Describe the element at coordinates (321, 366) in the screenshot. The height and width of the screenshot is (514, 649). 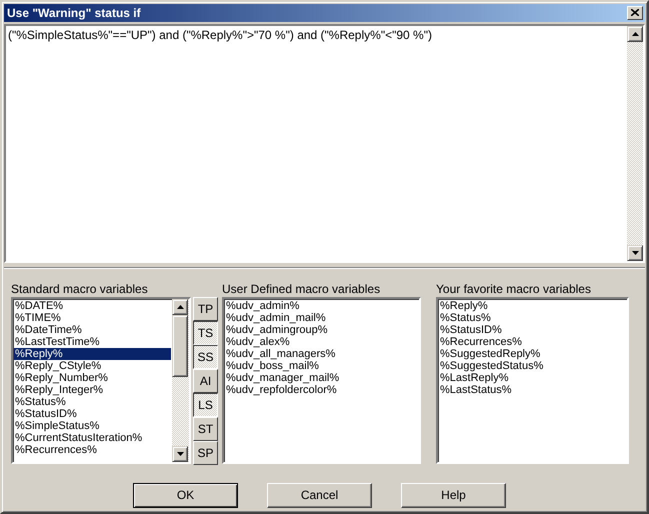
I see `list-item: %udv_boss_mail%` at that location.